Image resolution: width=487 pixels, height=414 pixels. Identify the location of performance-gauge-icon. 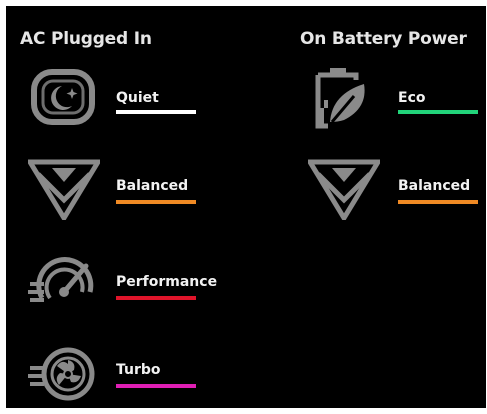
(64, 284).